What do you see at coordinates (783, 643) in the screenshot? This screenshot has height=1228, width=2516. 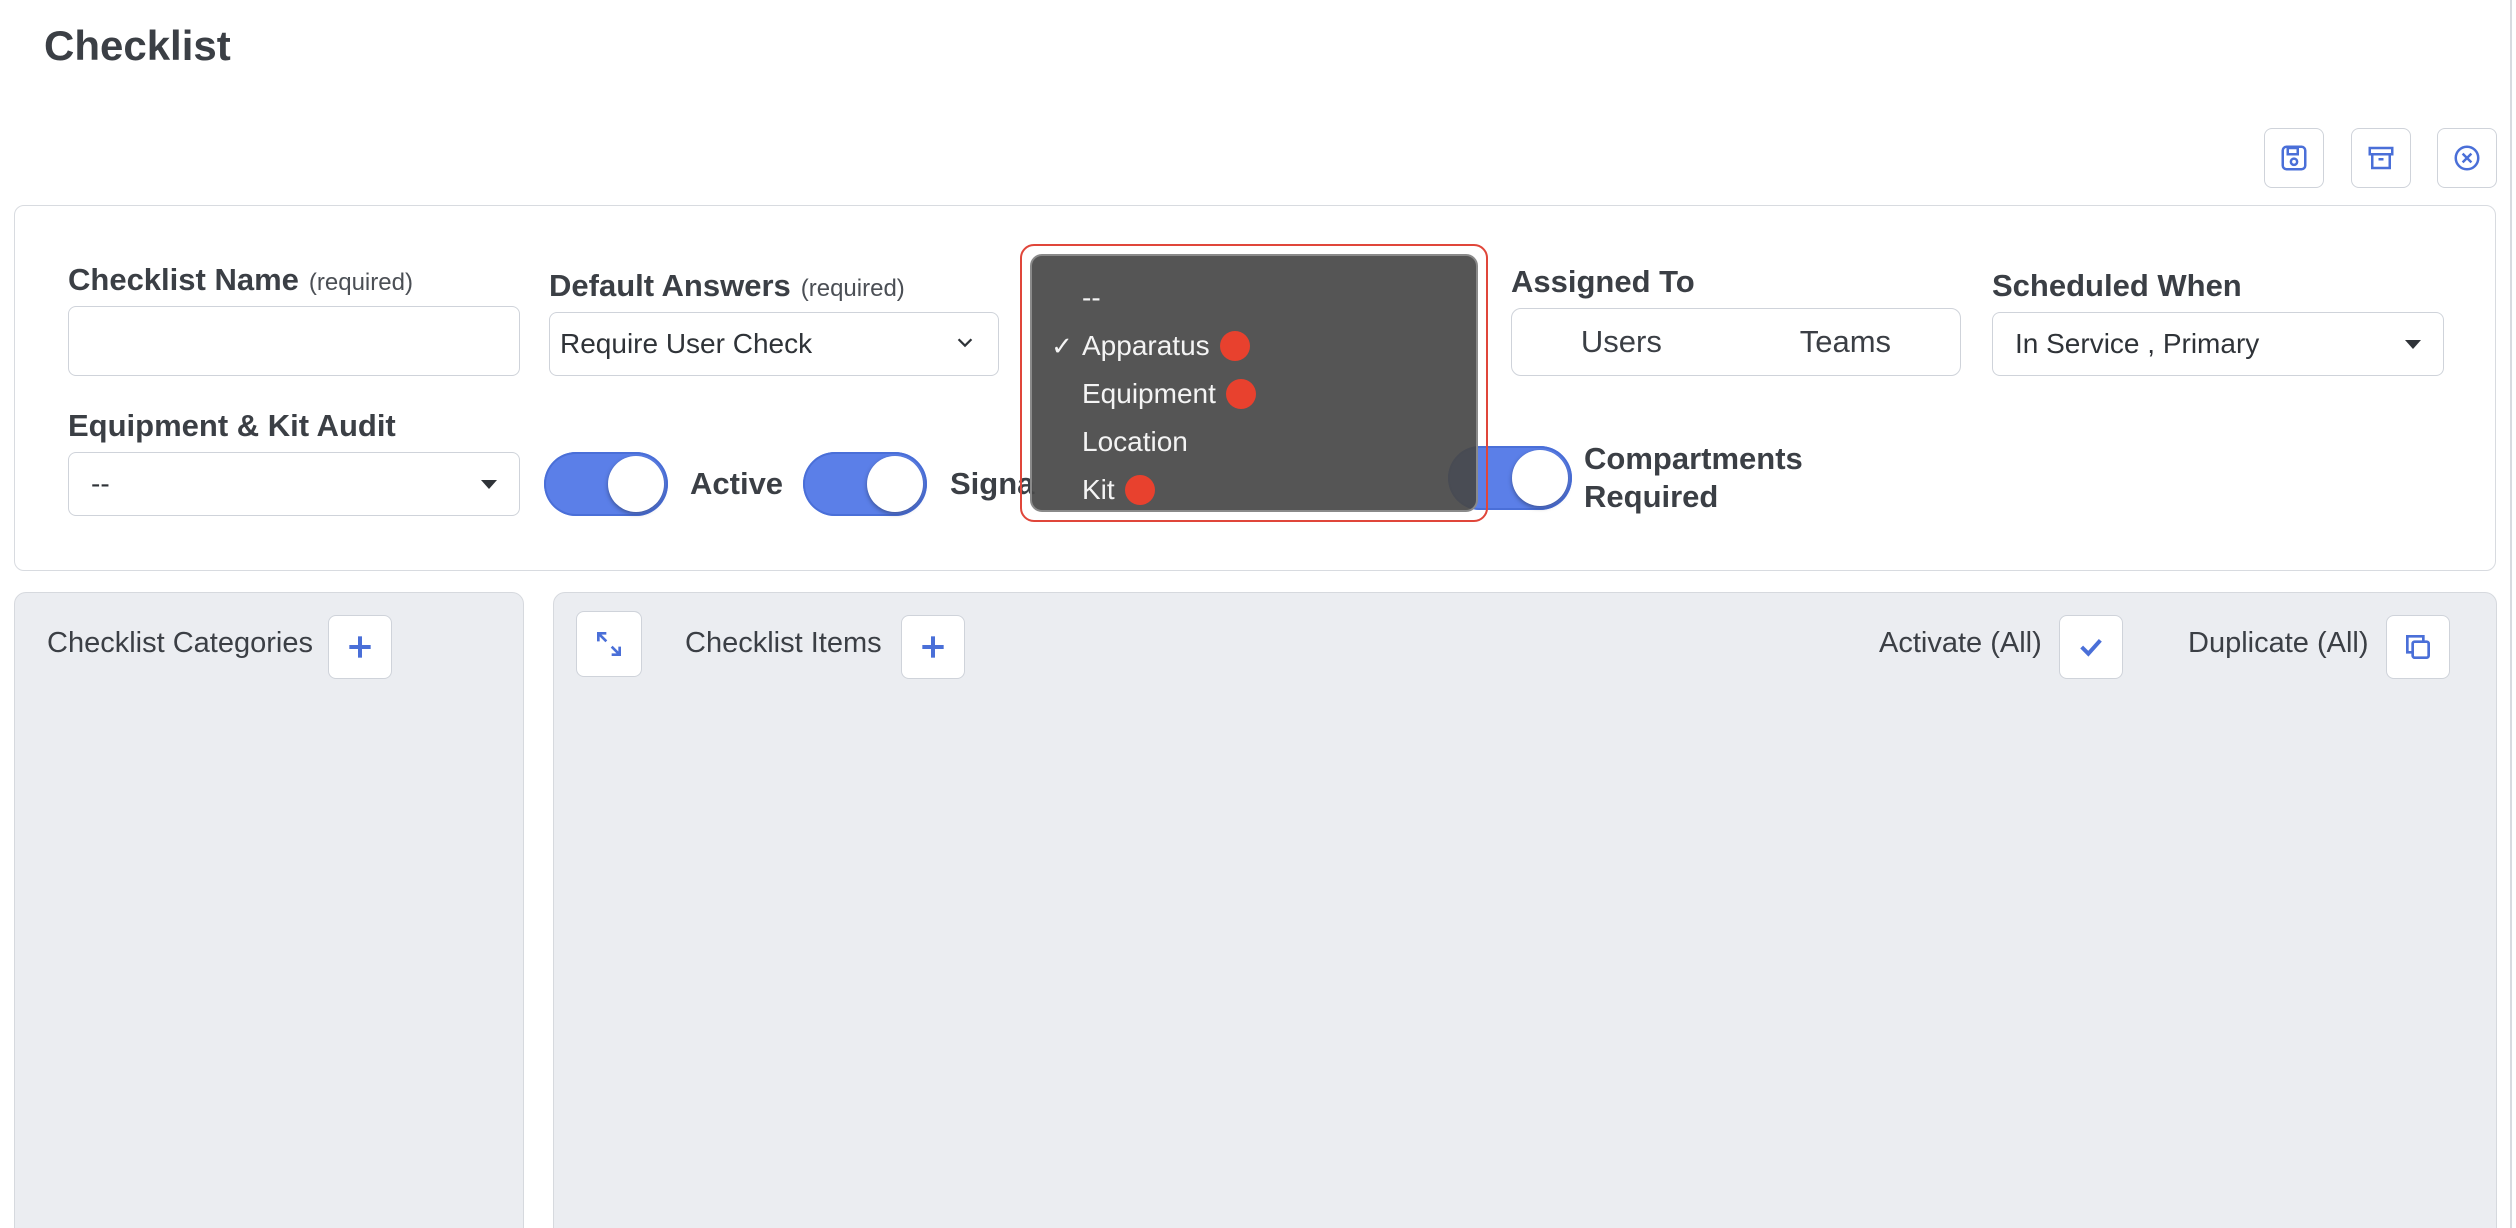 I see `checklist-items-title: Checklist Items` at bounding box center [783, 643].